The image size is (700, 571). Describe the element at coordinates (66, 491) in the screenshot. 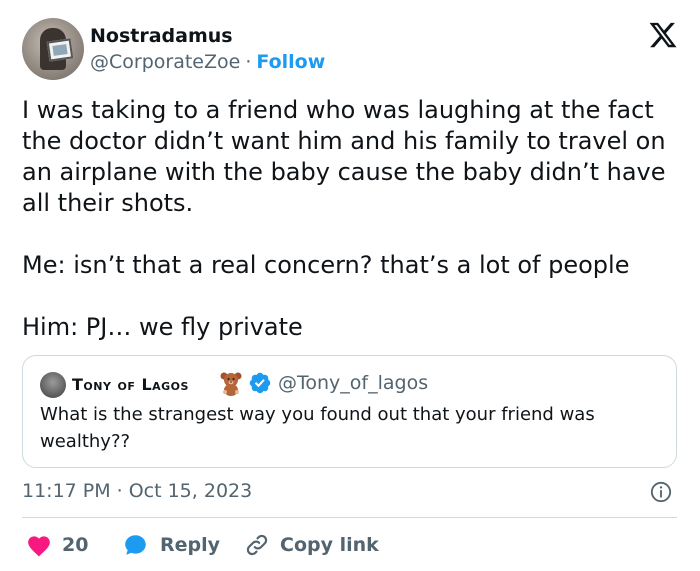

I see `tweet-time: 11:17 PM` at that location.